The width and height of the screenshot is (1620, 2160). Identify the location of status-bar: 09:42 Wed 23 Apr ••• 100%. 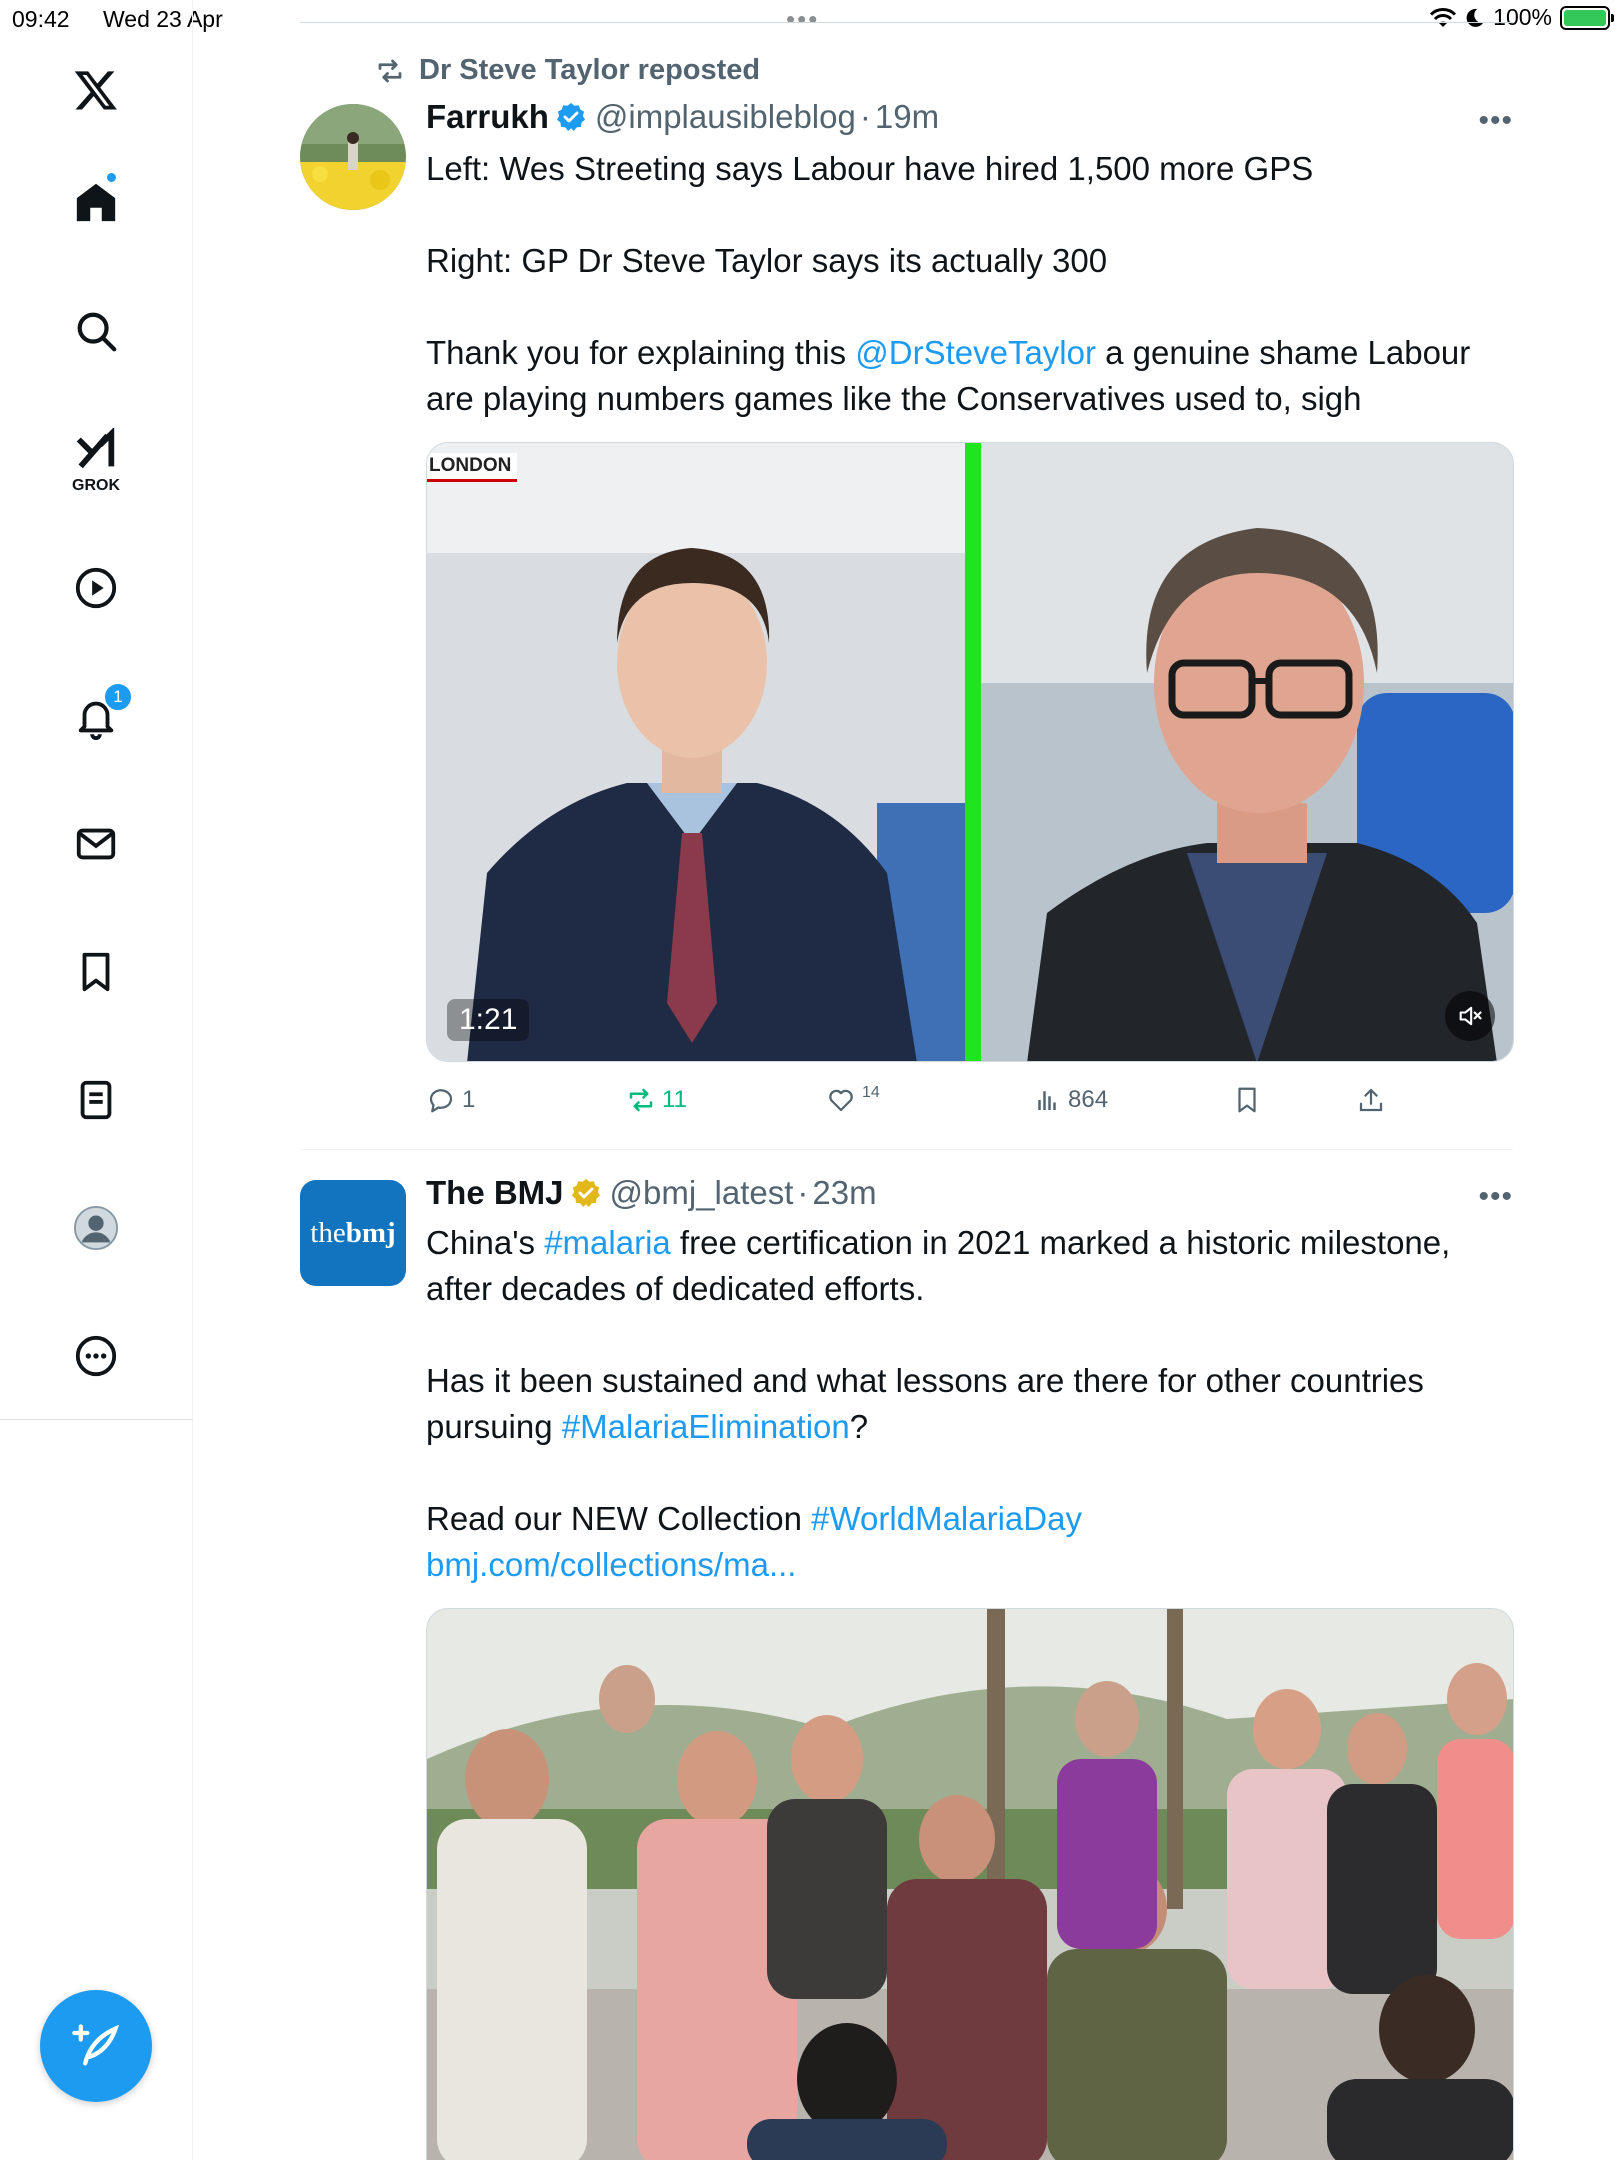
(810, 20).